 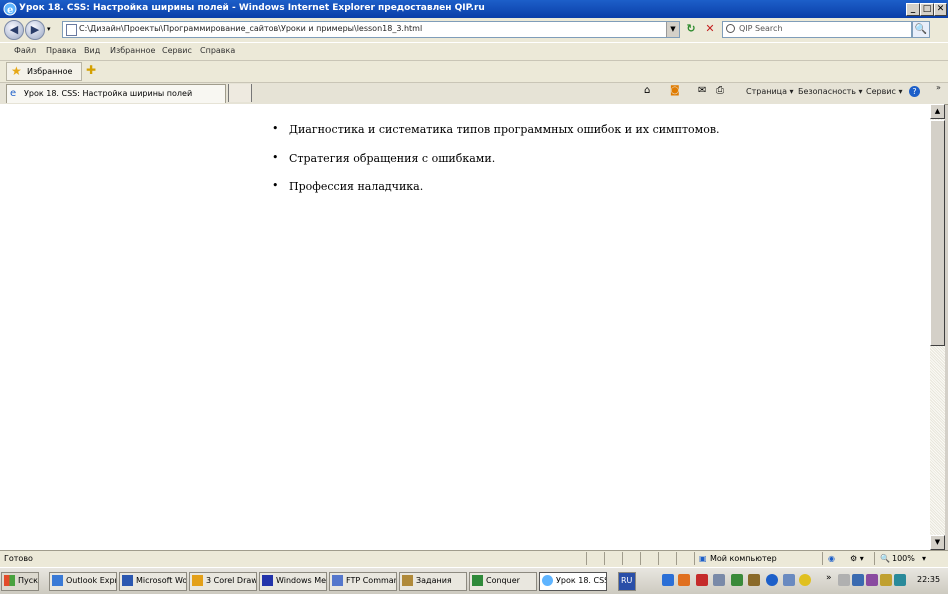 I want to click on tasks-icon, so click(x=407, y=580).